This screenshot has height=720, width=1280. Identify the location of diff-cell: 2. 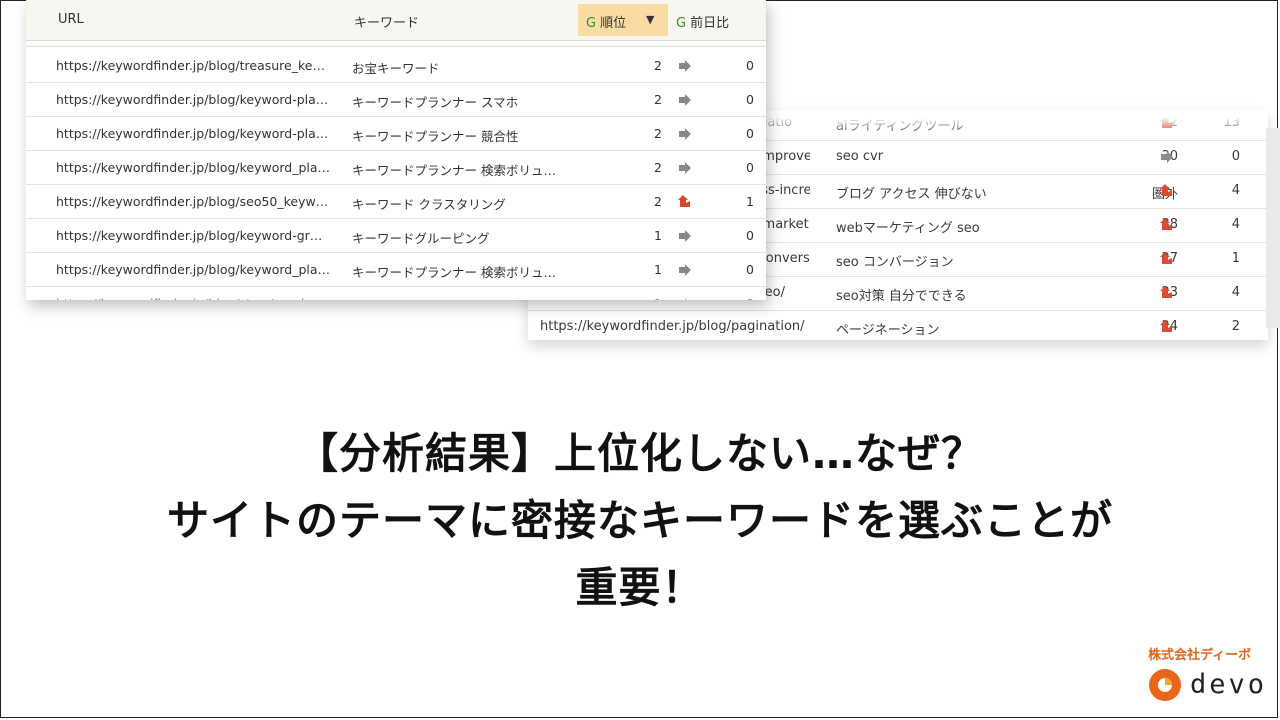
(1235, 326).